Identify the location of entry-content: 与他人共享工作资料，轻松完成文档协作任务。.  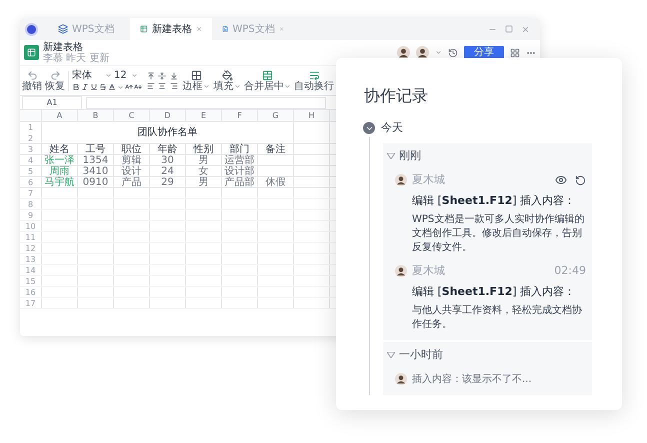
(497, 318).